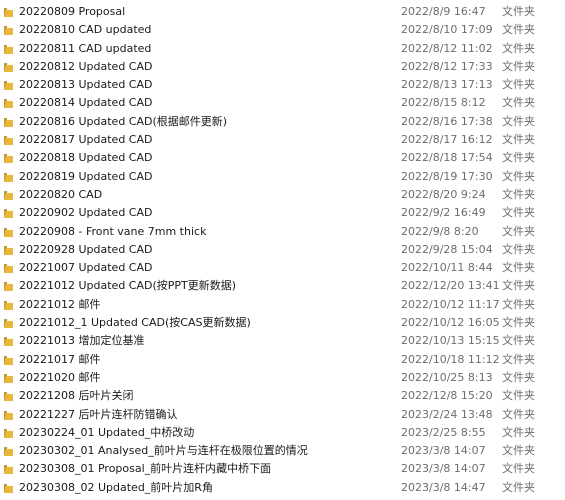 Image resolution: width=565 pixels, height=500 pixels. Describe the element at coordinates (443, 432) in the screenshot. I see `modified-date: 2023/2/25 8:55` at that location.